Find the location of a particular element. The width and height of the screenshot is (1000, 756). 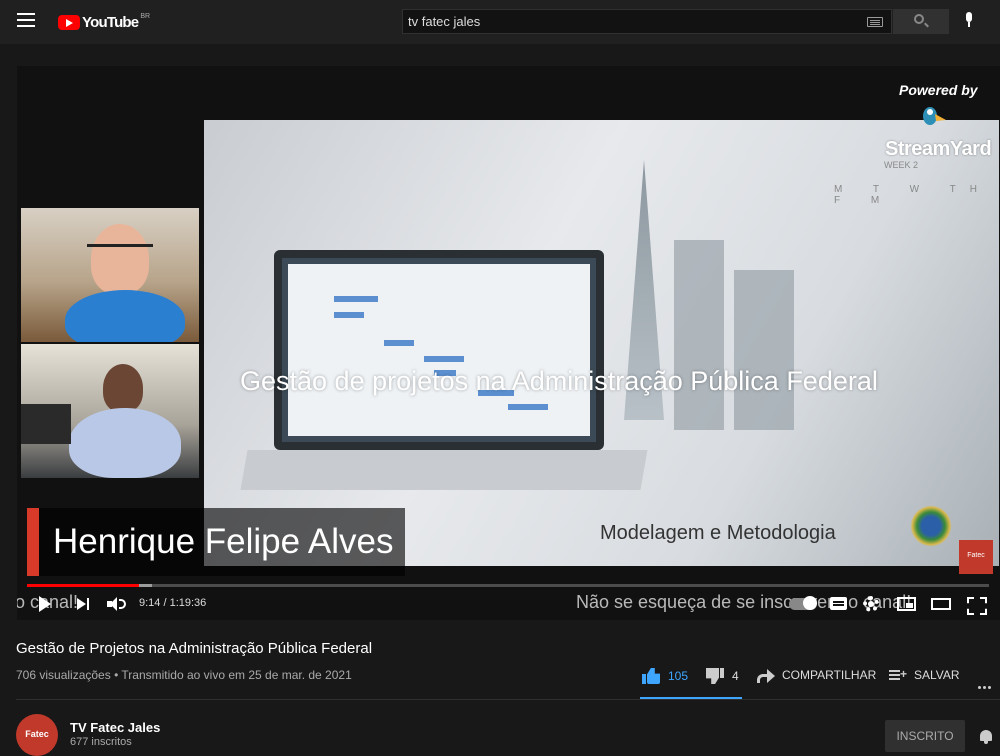

share-label: COMPARTILHAR is located at coordinates (829, 675).